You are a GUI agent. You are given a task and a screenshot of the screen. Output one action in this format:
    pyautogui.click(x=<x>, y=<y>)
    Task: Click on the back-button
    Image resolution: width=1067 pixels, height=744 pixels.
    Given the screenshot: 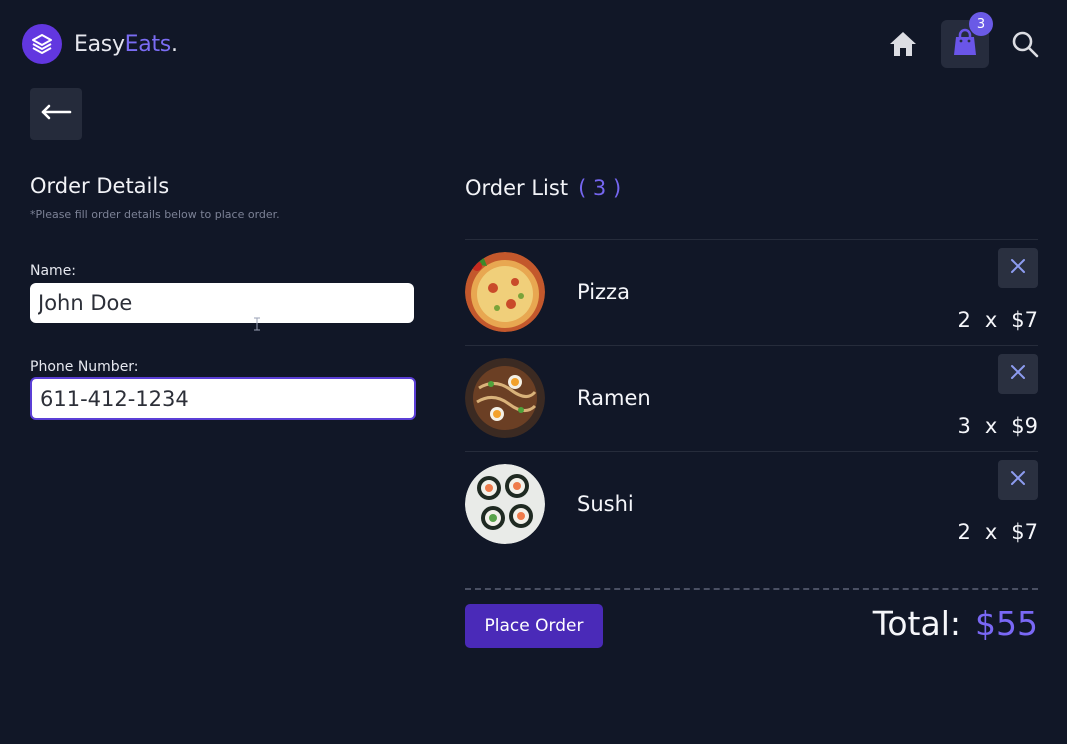 What is the action you would take?
    pyautogui.click(x=56, y=114)
    